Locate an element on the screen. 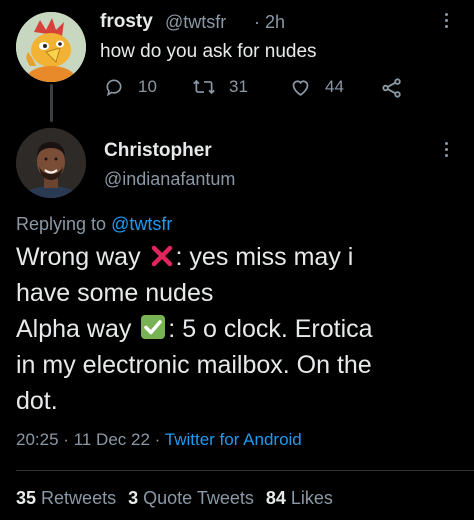  tweet-line: Wrong way : yes miss may i is located at coordinates (241, 257).